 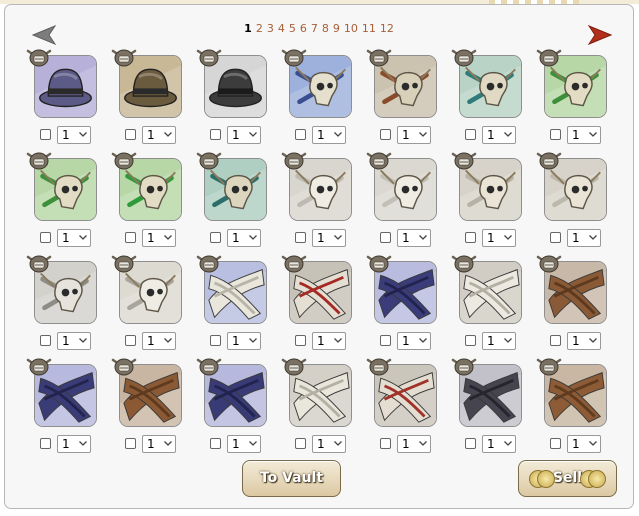 What do you see at coordinates (314, 28) in the screenshot?
I see `page-link: 7` at bounding box center [314, 28].